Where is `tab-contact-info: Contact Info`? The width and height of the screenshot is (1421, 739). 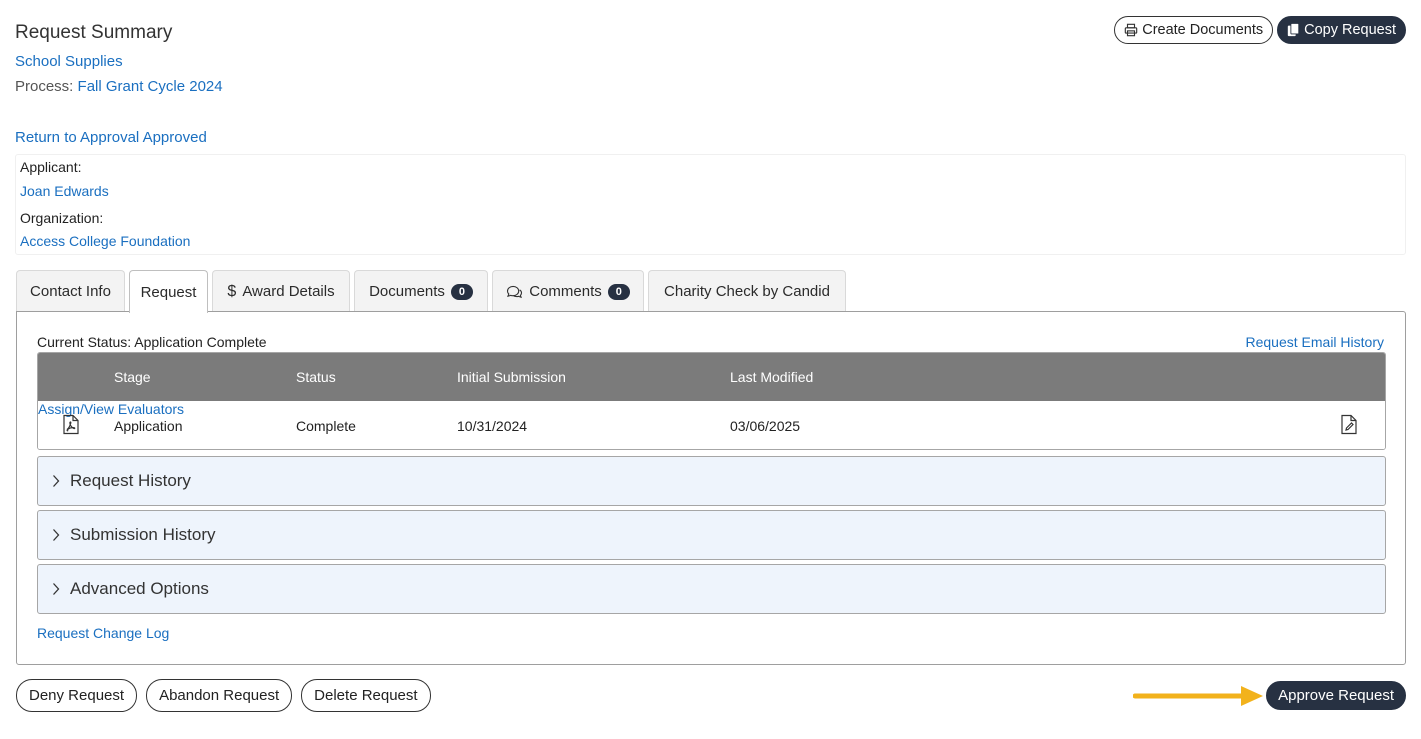 tab-contact-info: Contact Info is located at coordinates (70, 291).